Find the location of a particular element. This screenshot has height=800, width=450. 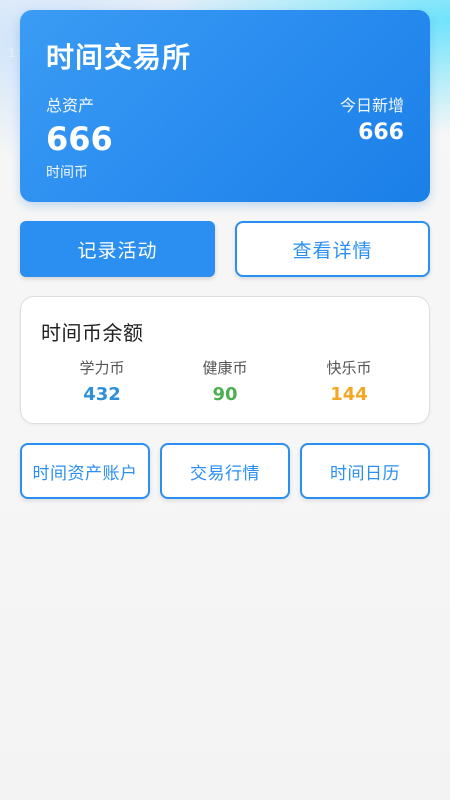

market-button: 交易行情 is located at coordinates (225, 471).